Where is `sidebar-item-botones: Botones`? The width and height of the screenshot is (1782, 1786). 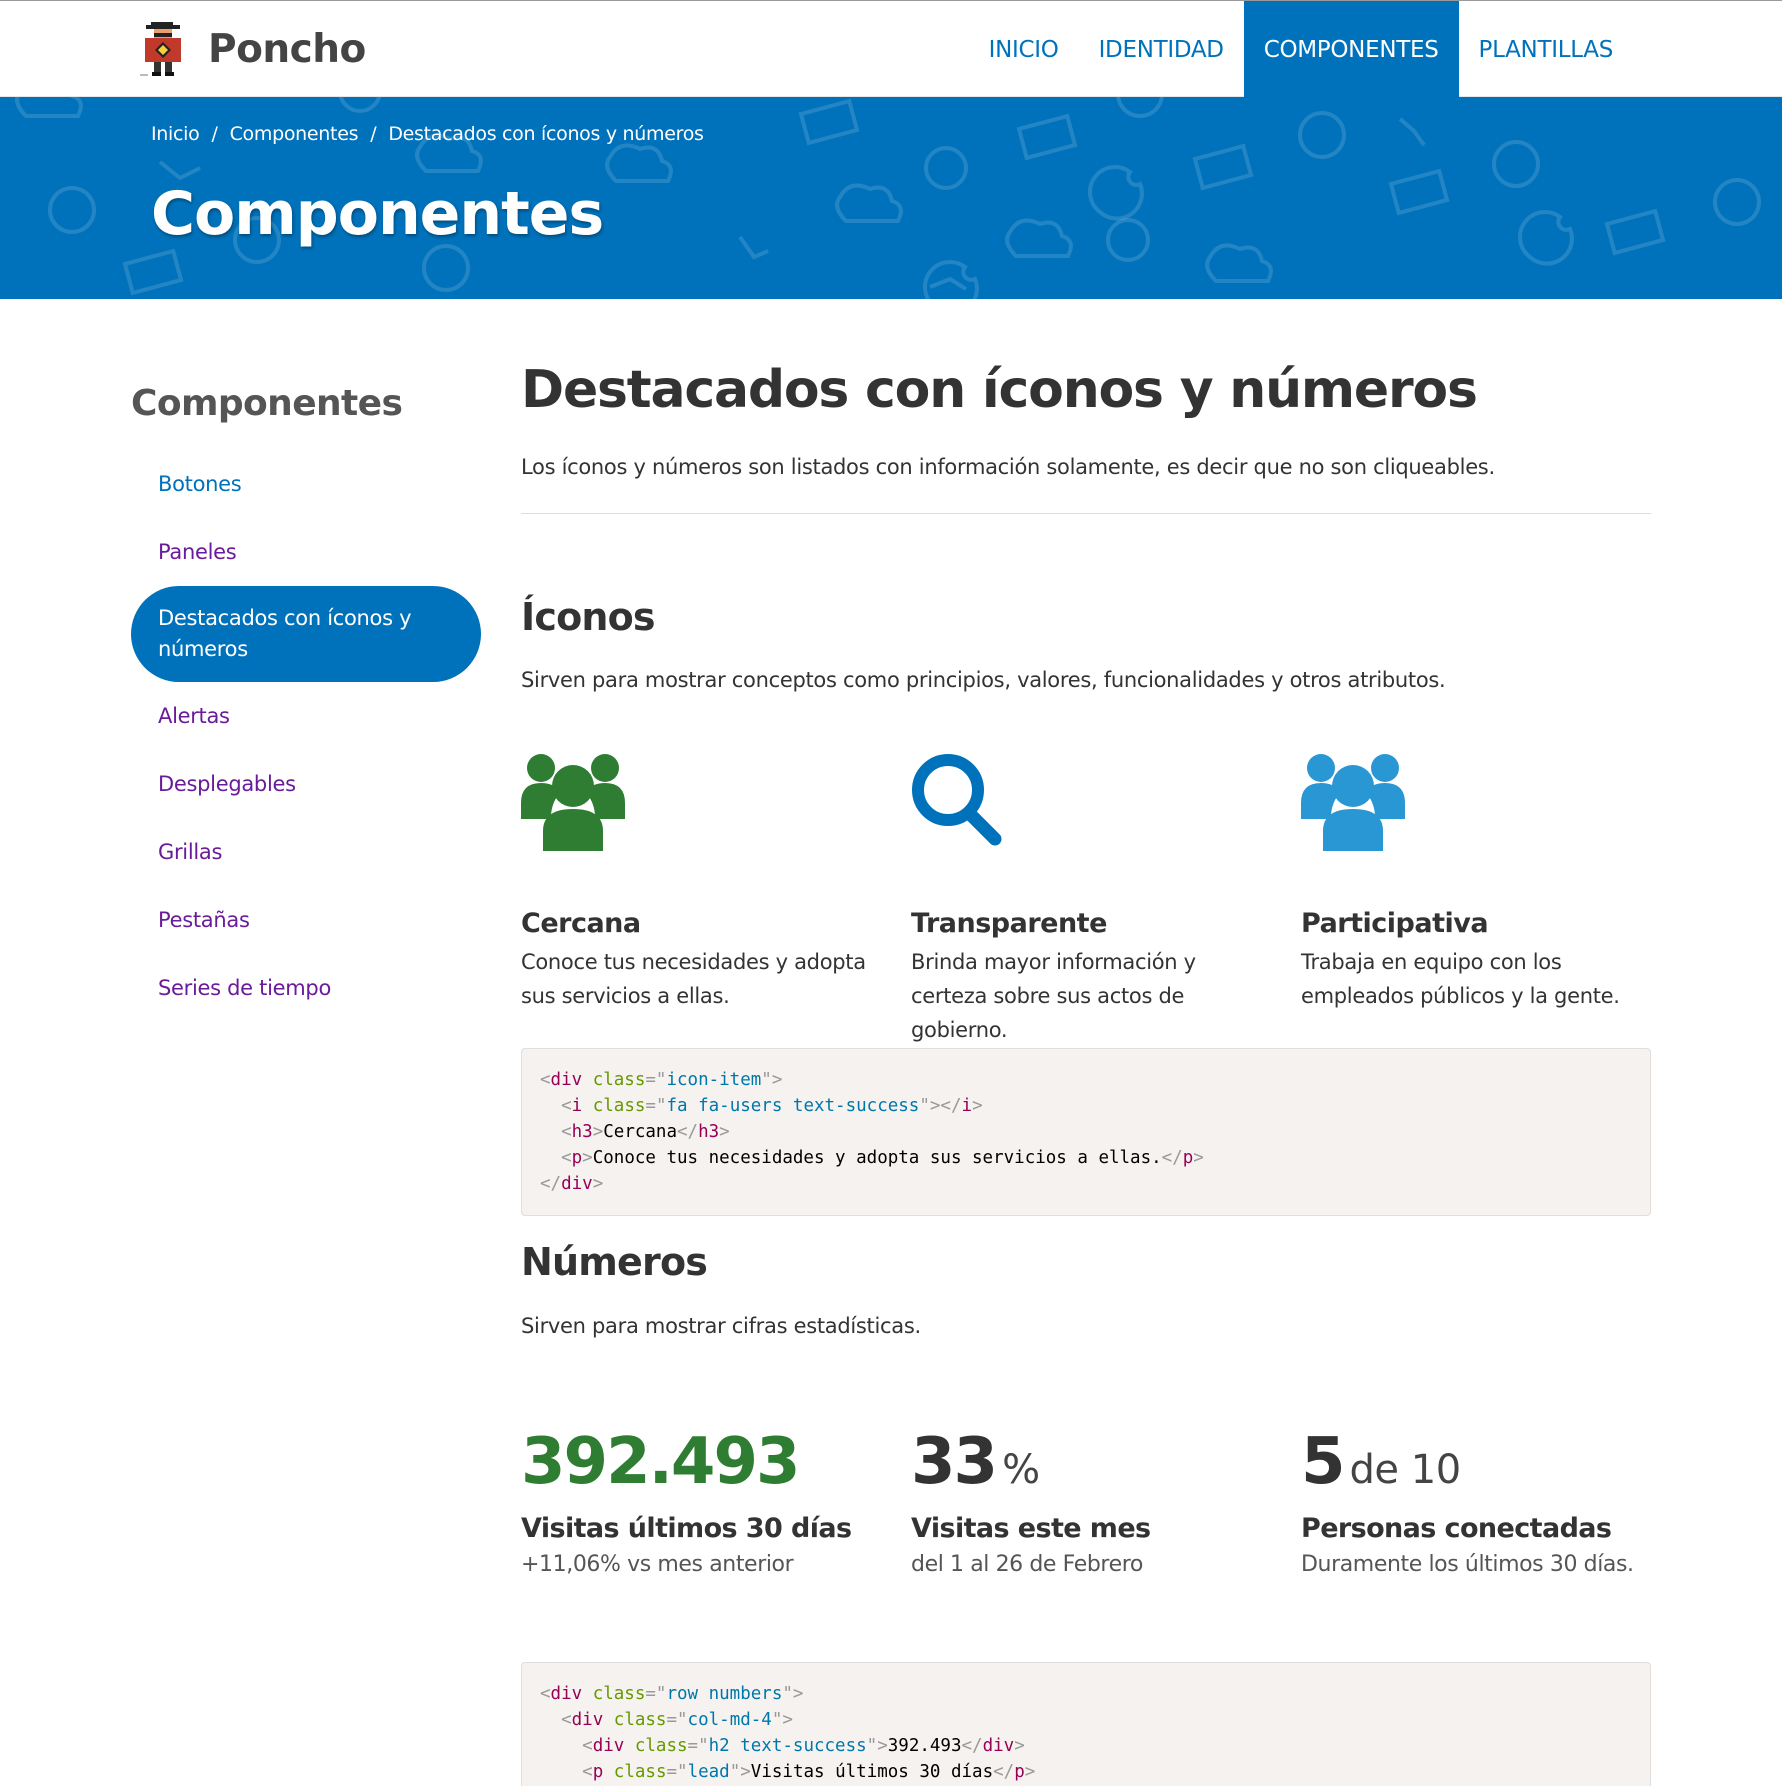
sidebar-item-botones: Botones is located at coordinates (306, 484).